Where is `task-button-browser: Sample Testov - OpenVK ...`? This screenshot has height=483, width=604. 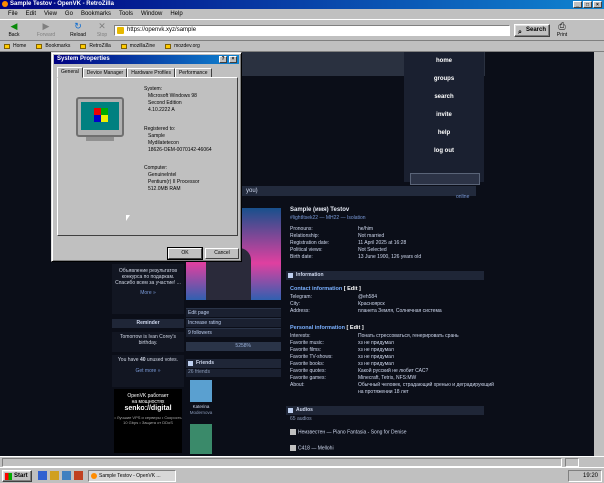 task-button-browser: Sample Testov - OpenVK ... is located at coordinates (132, 476).